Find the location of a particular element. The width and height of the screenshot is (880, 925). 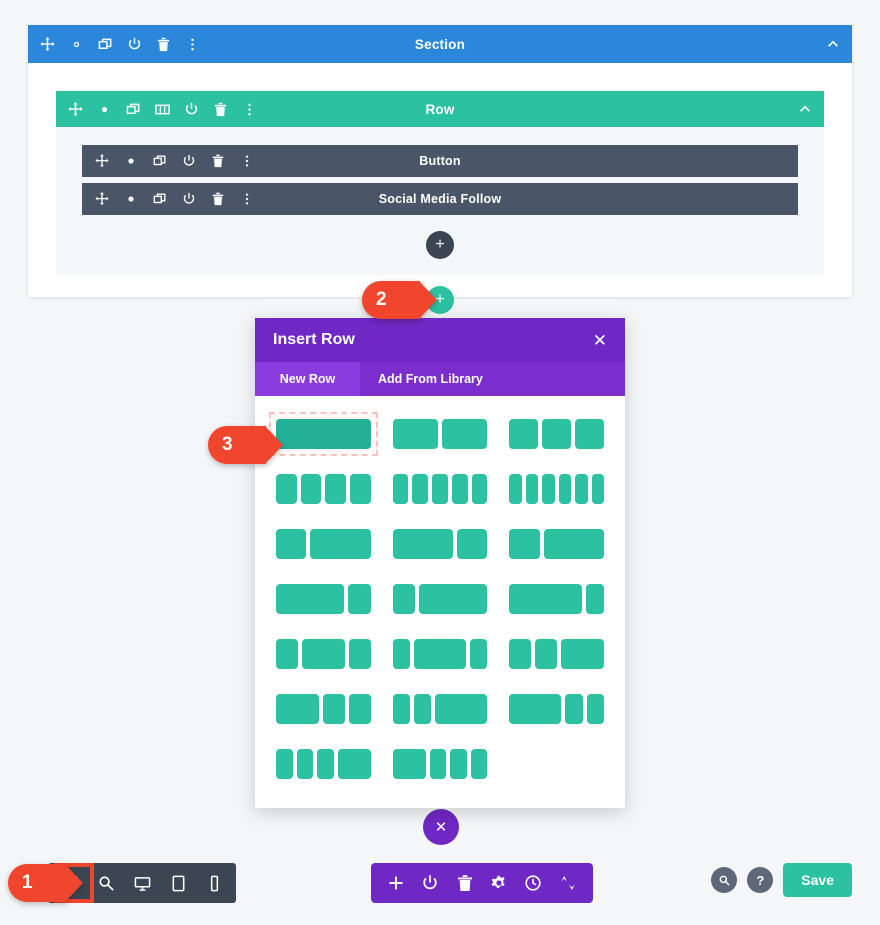

layout-option-5-column-equal is located at coordinates (440, 489).